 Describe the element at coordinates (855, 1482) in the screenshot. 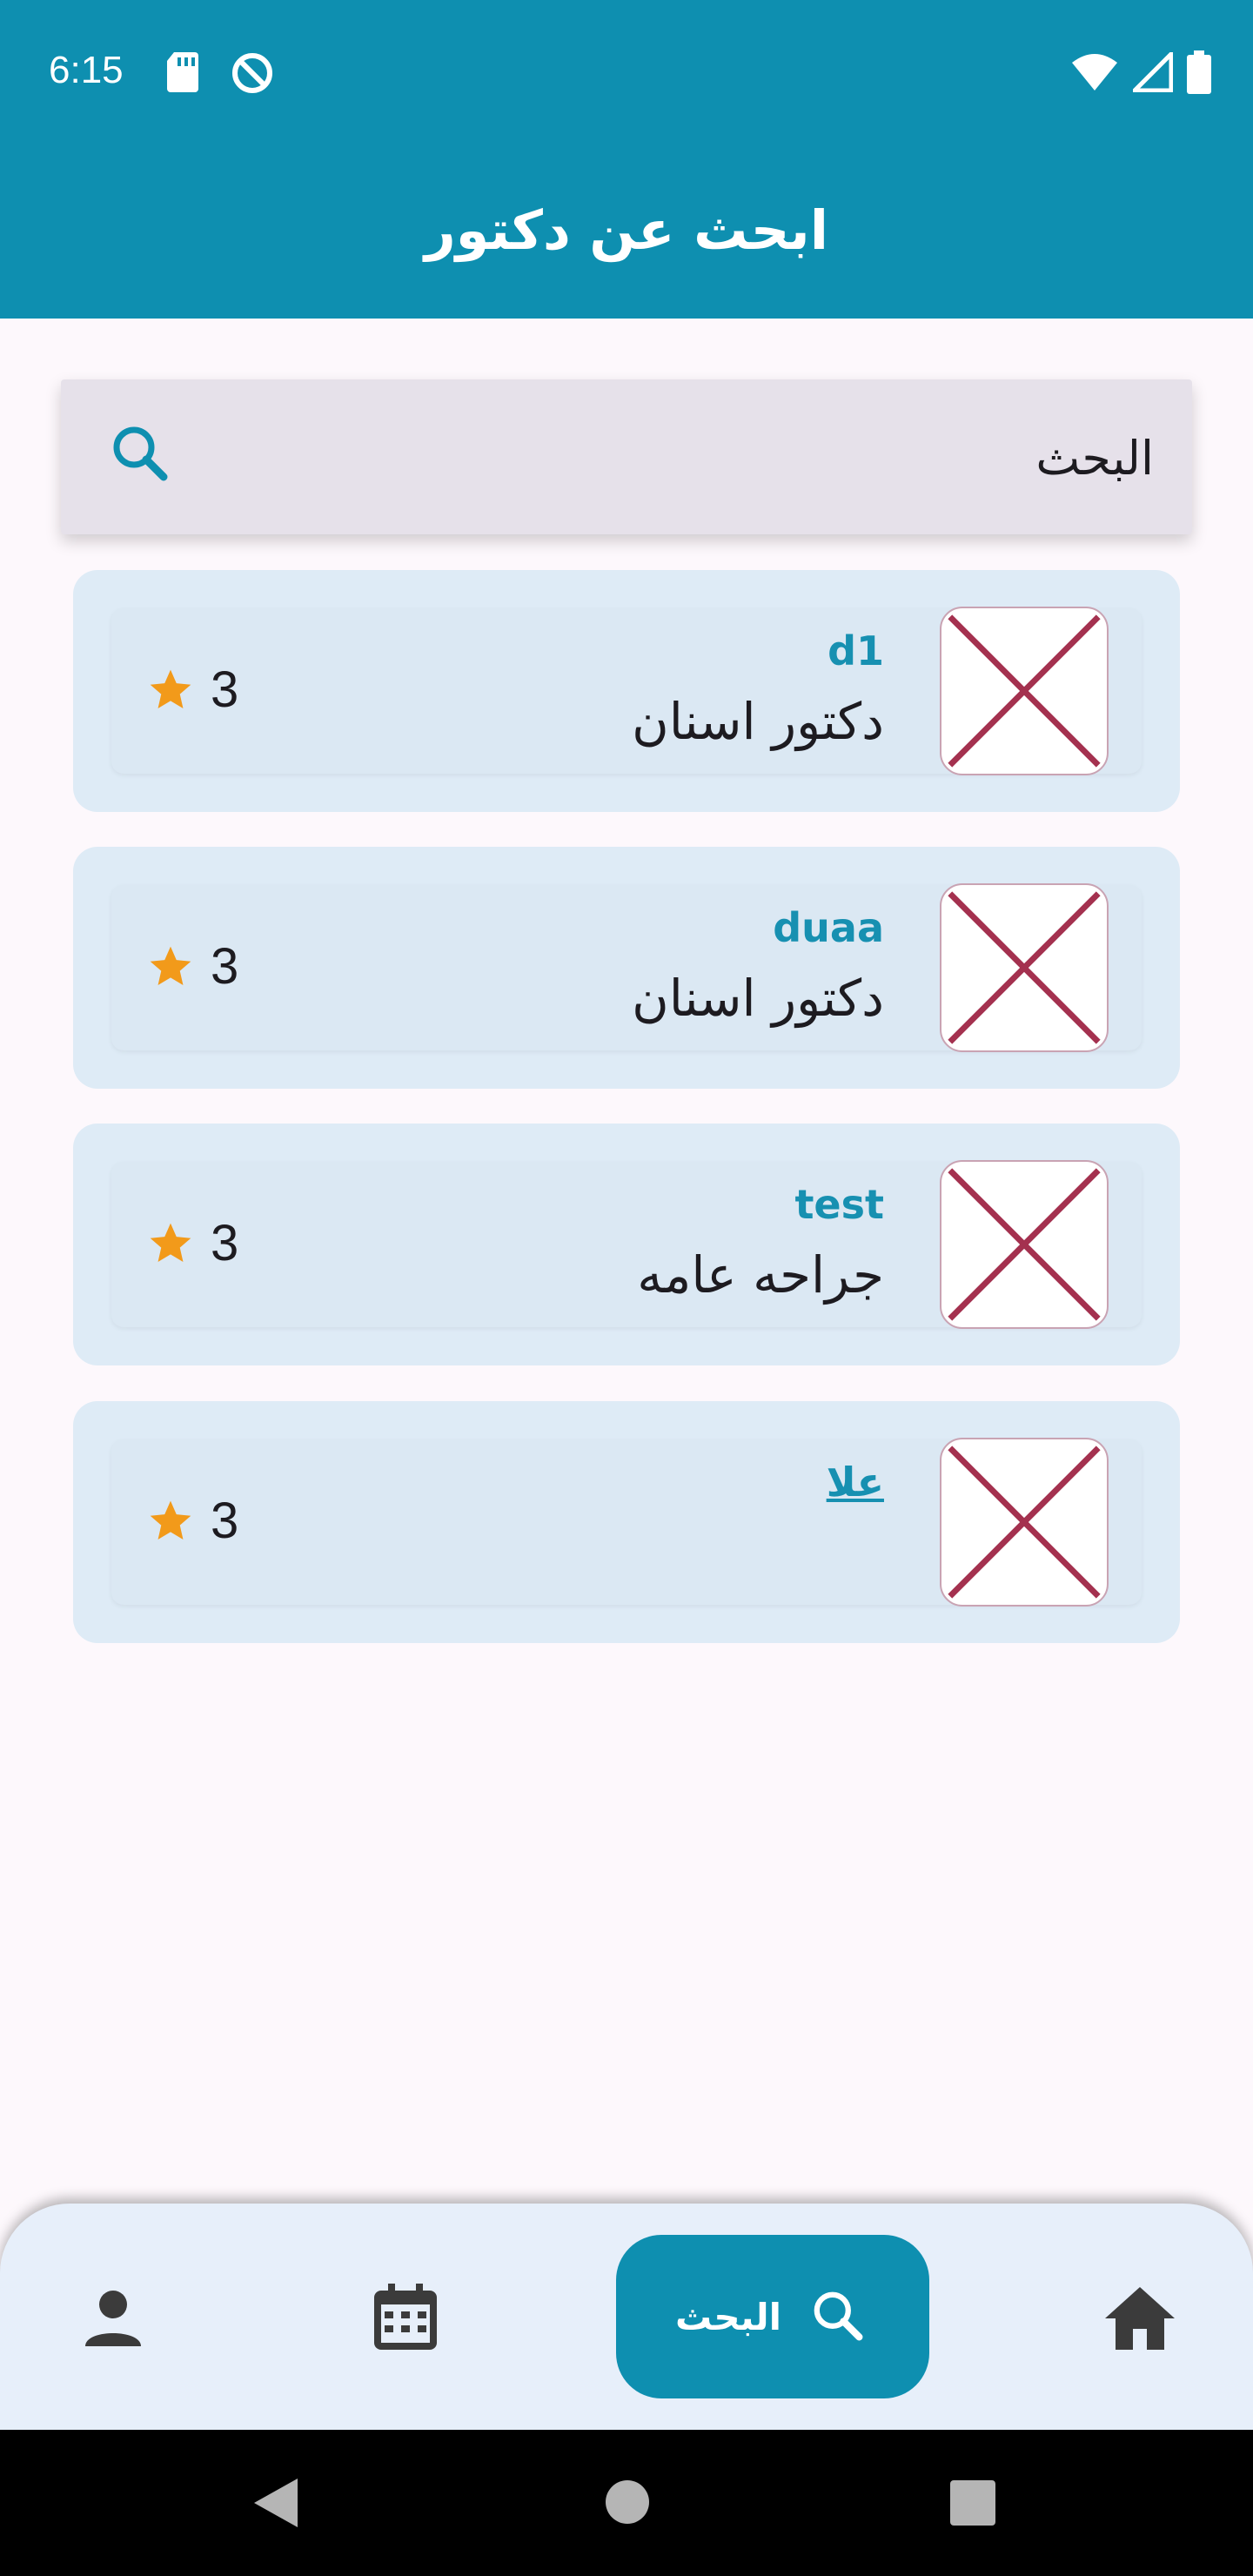

I see `doctor-name: علا` at that location.